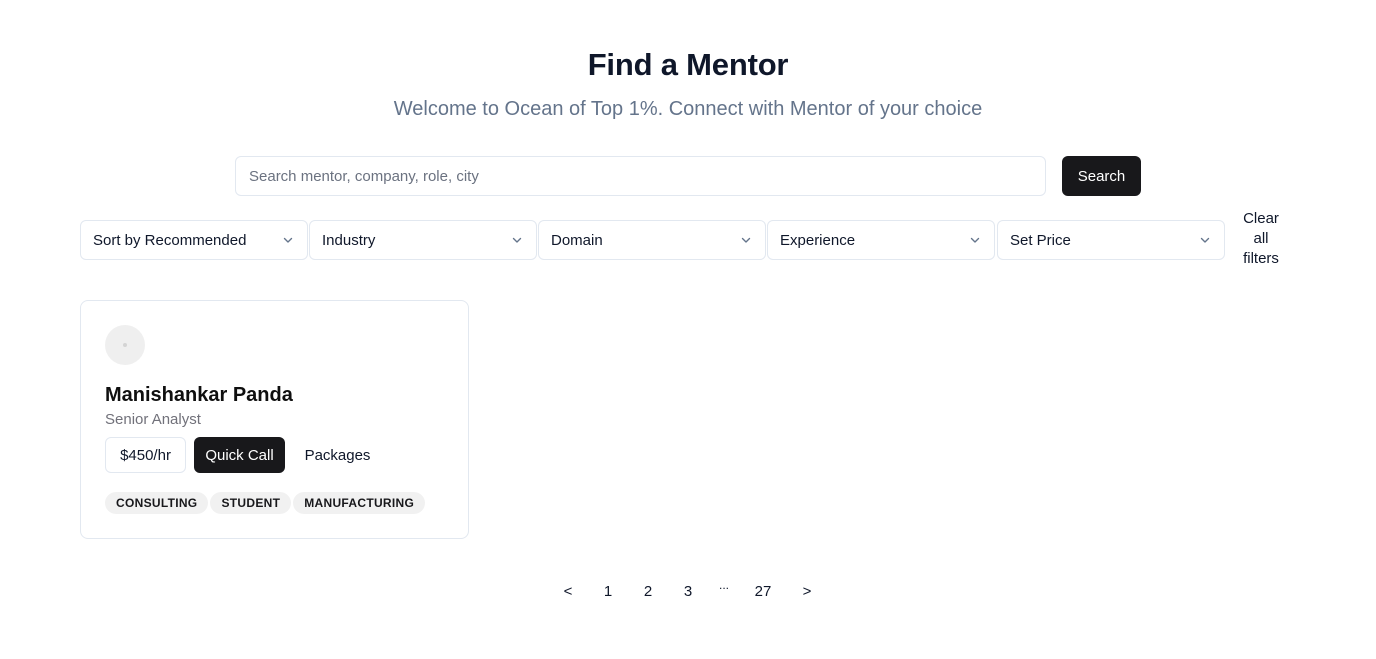 The height and width of the screenshot is (659, 1376). Describe the element at coordinates (251, 503) in the screenshot. I see `tag-student: STUDENT` at that location.